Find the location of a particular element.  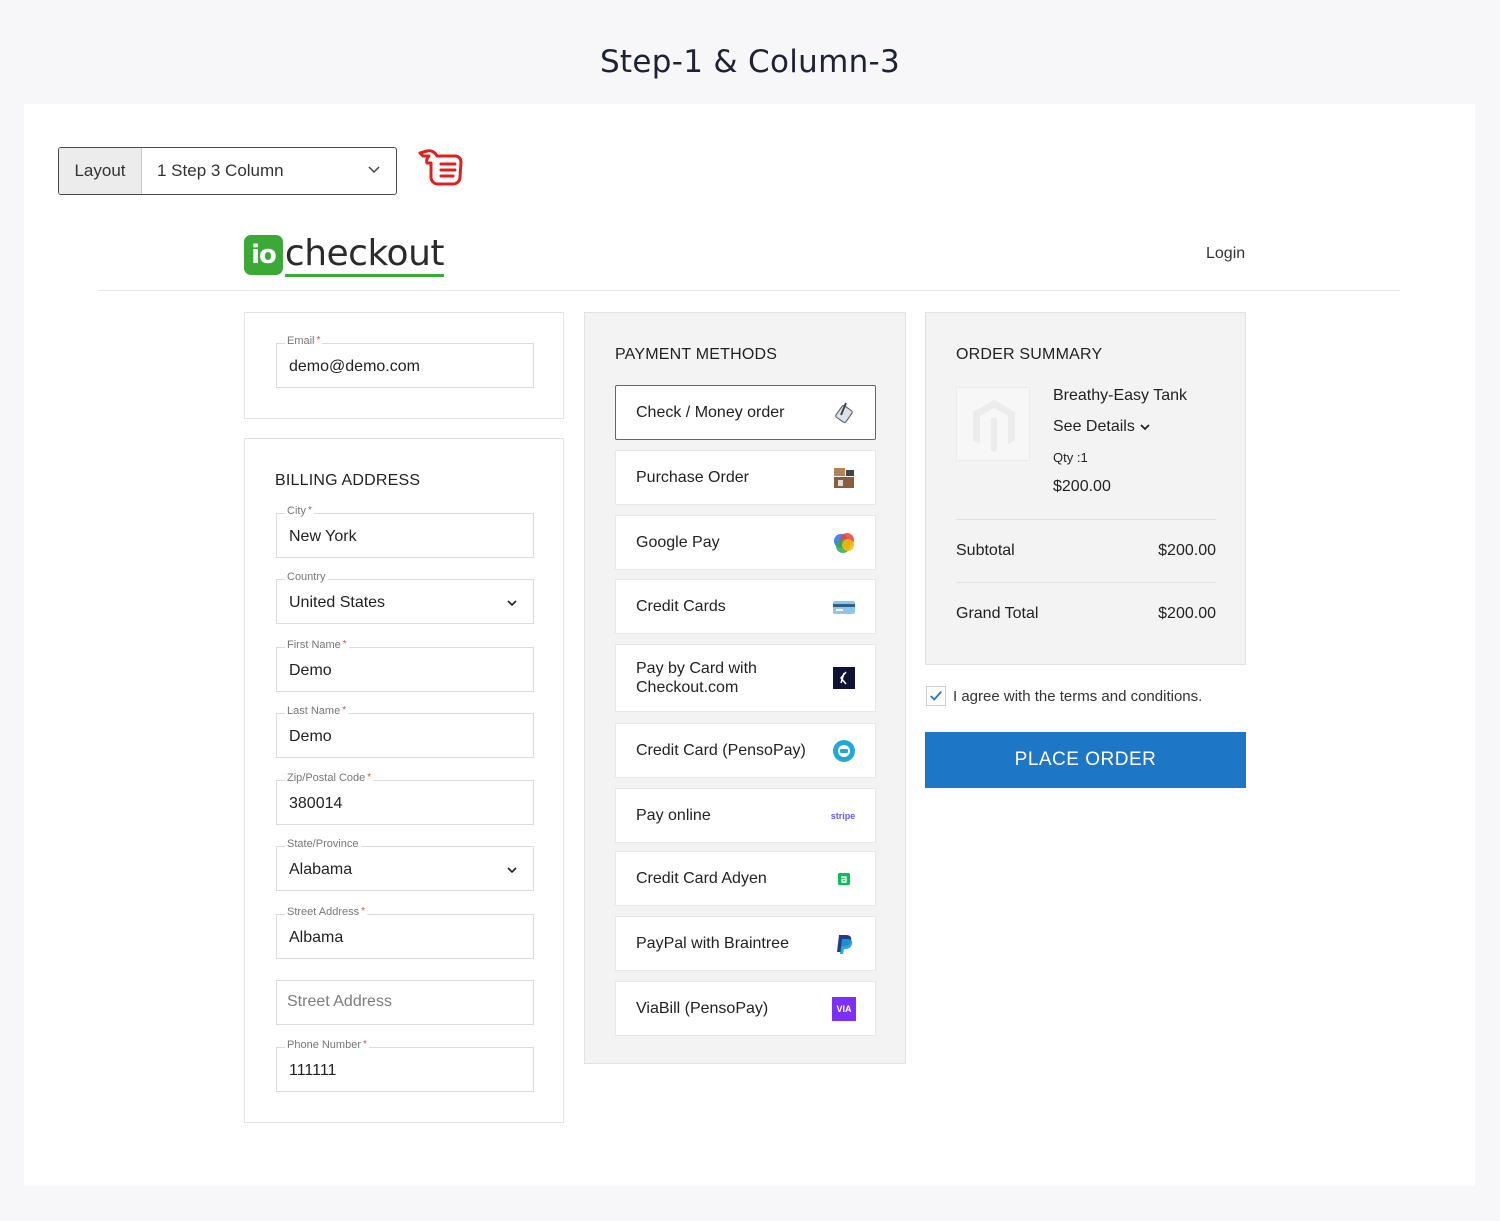

country-select-value: United States is located at coordinates (337, 602).